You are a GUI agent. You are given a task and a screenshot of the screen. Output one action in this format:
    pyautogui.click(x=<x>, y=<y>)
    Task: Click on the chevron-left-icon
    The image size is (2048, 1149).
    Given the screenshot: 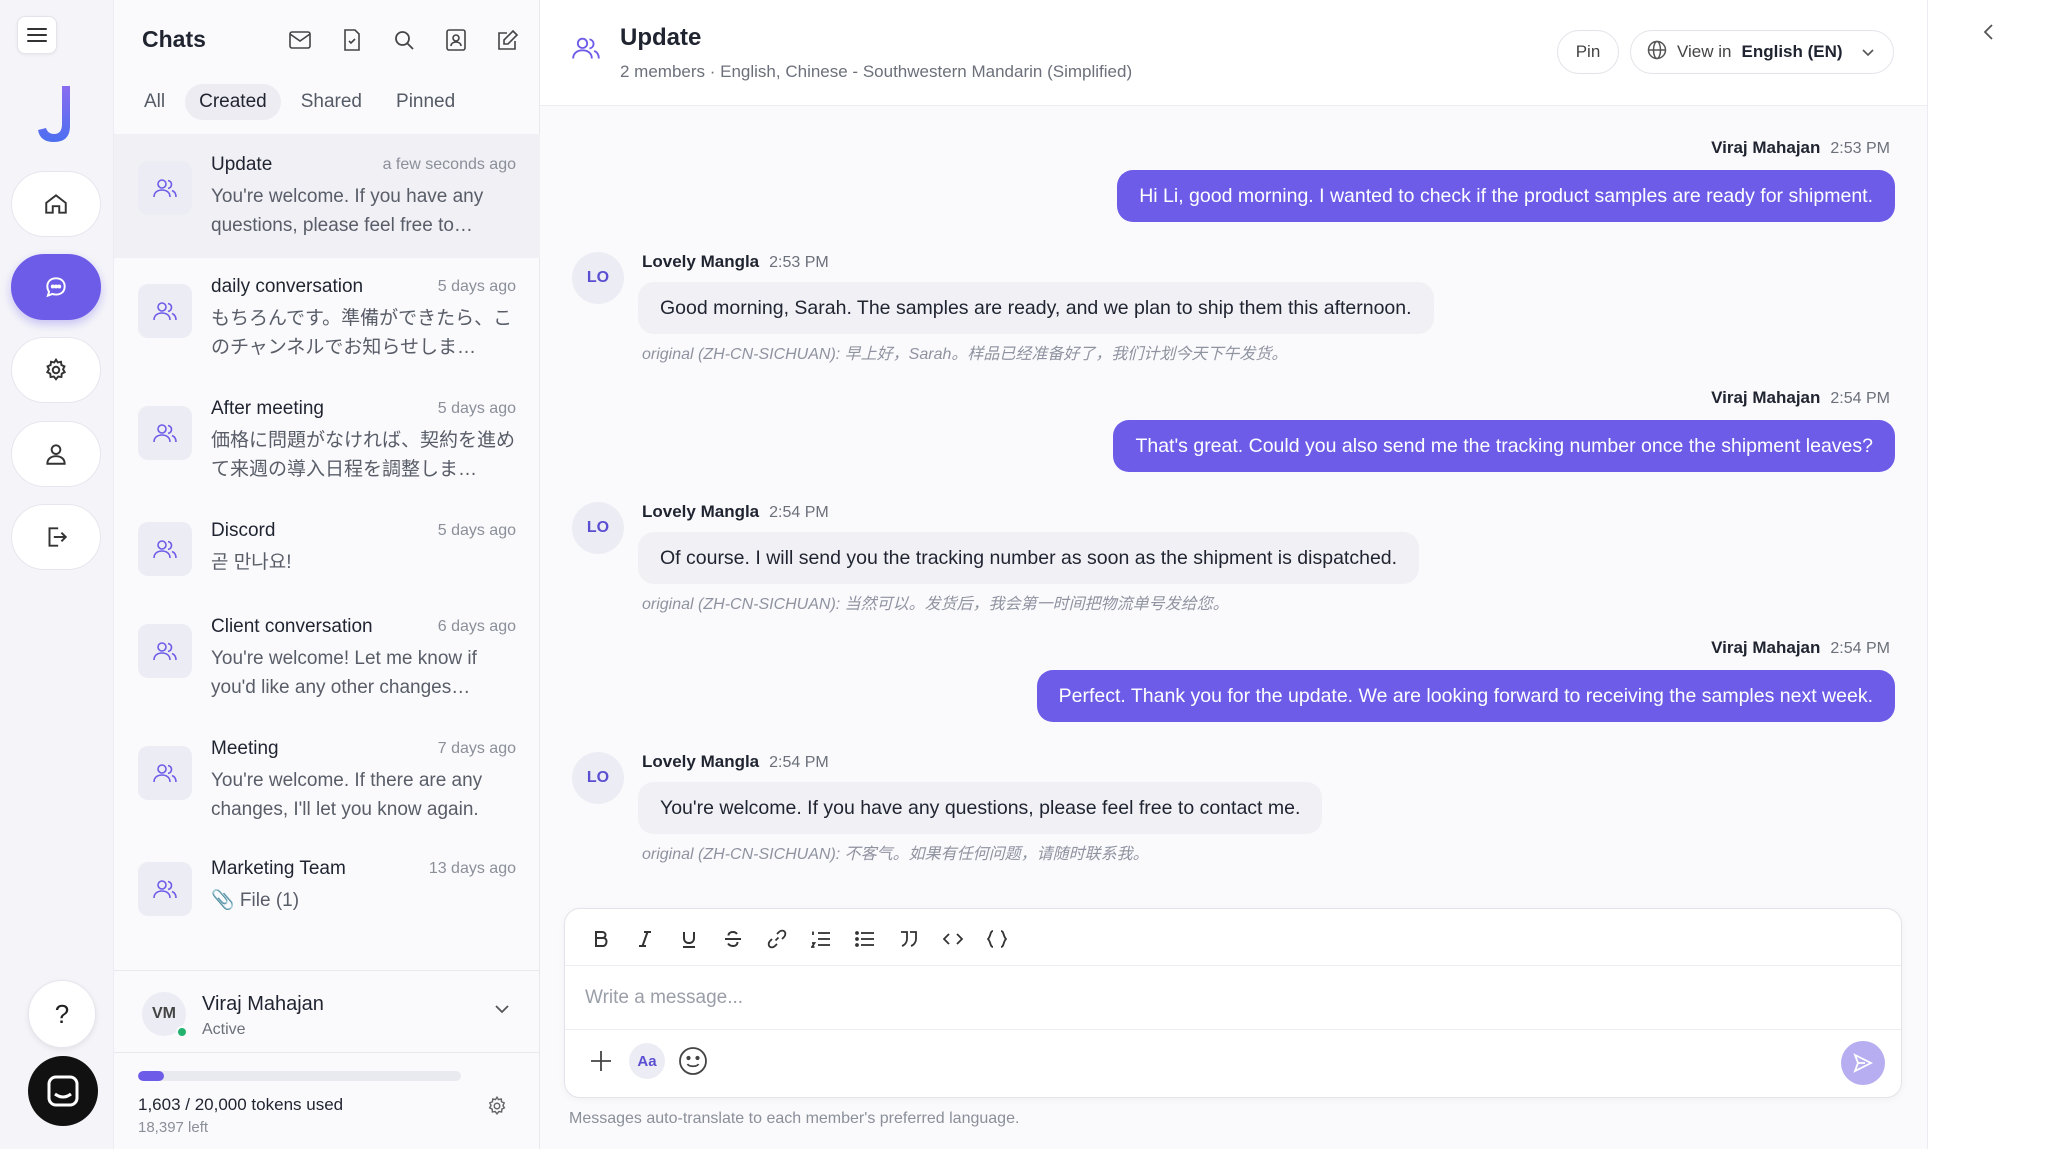 What is the action you would take?
    pyautogui.click(x=1988, y=34)
    